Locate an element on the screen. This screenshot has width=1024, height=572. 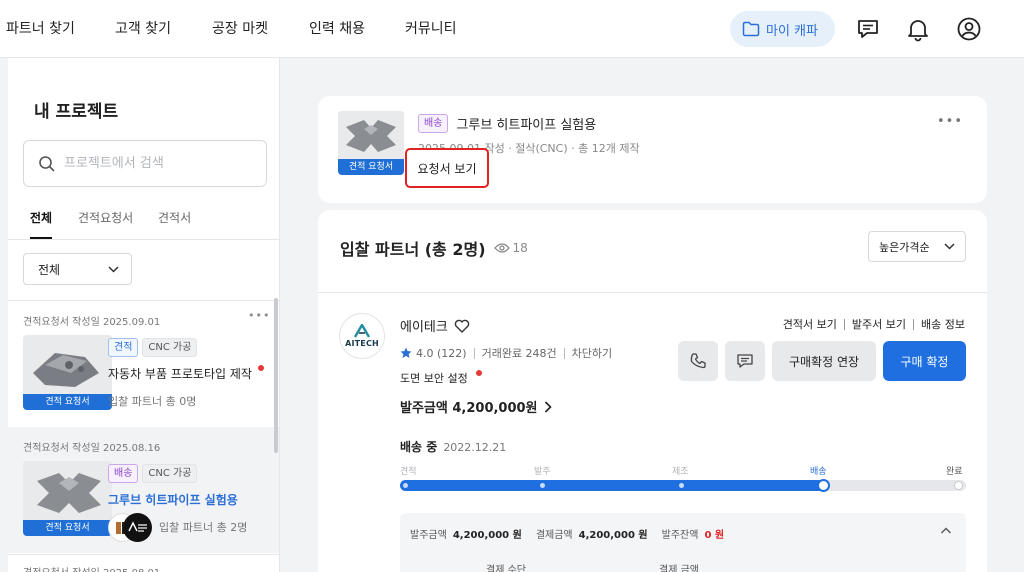
message-button is located at coordinates (745, 361).